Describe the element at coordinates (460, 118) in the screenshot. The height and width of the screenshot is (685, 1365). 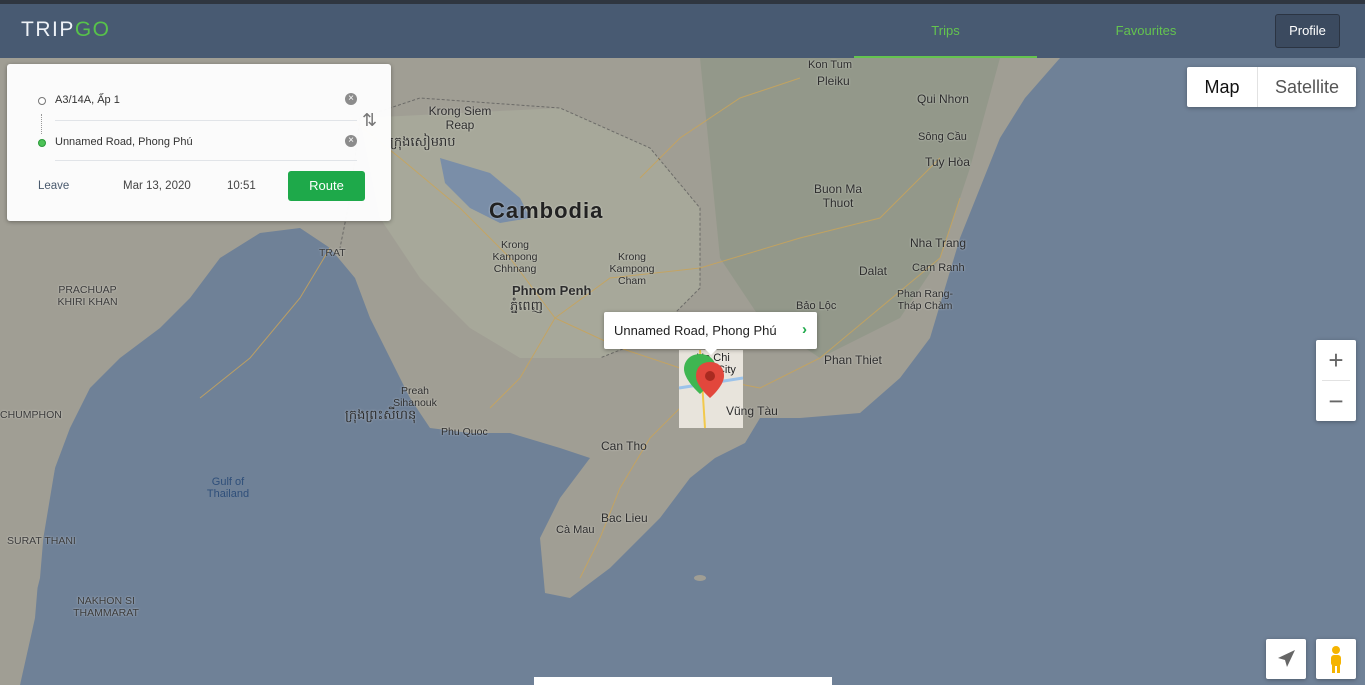
I see `label-krong-siem-reap: Krong Siem Reap` at that location.